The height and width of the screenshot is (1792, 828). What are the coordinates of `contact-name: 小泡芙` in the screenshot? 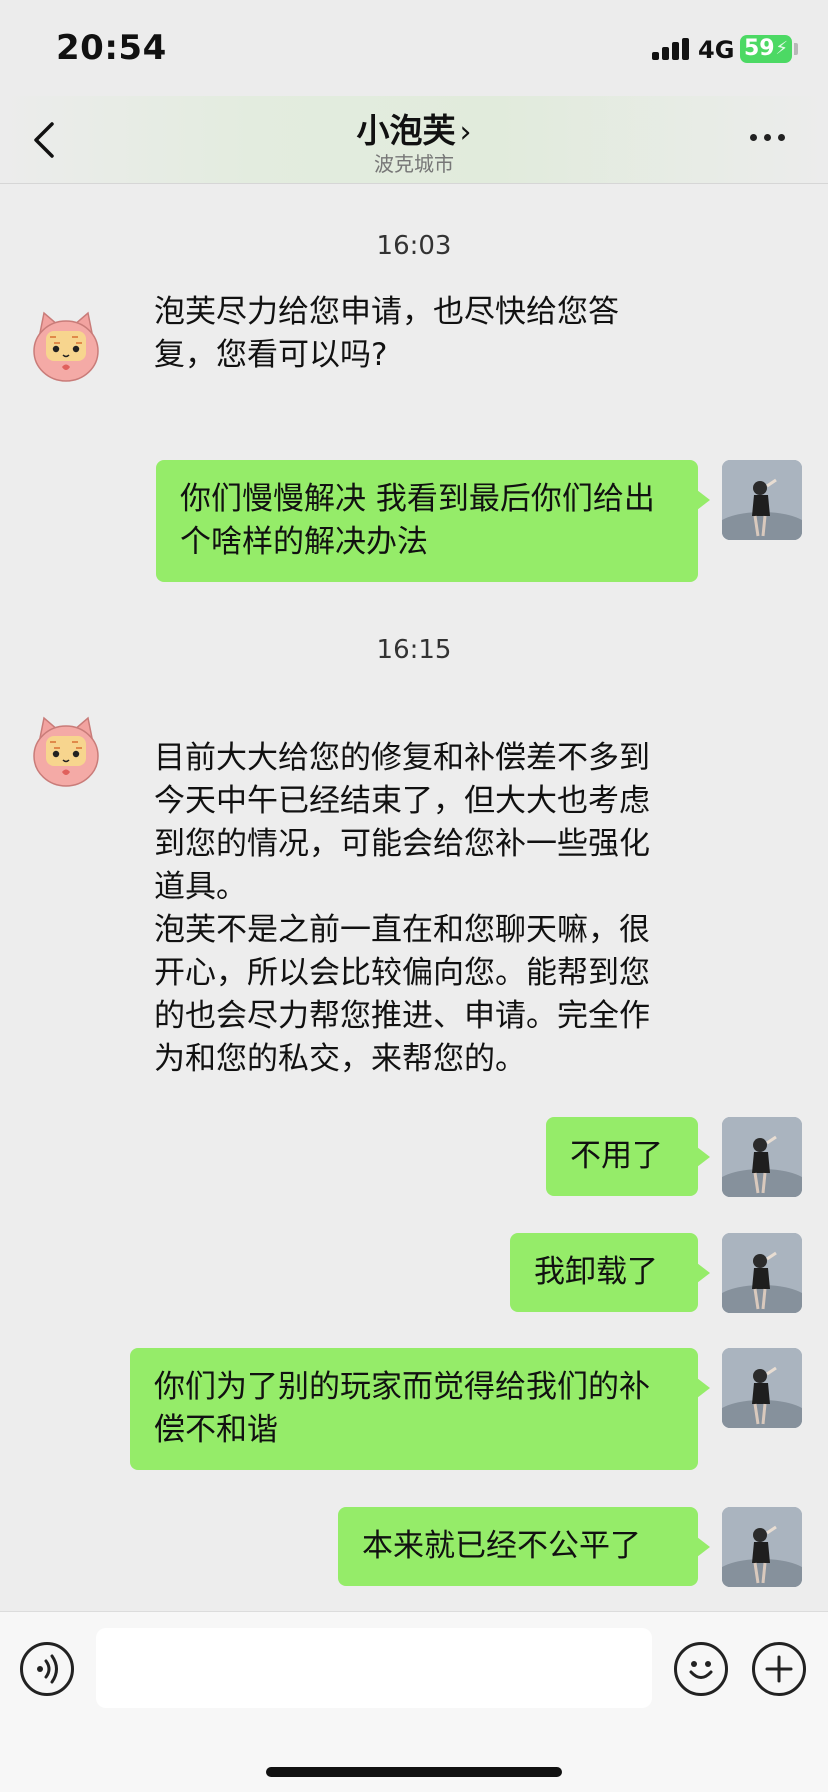 It's located at (406, 130).